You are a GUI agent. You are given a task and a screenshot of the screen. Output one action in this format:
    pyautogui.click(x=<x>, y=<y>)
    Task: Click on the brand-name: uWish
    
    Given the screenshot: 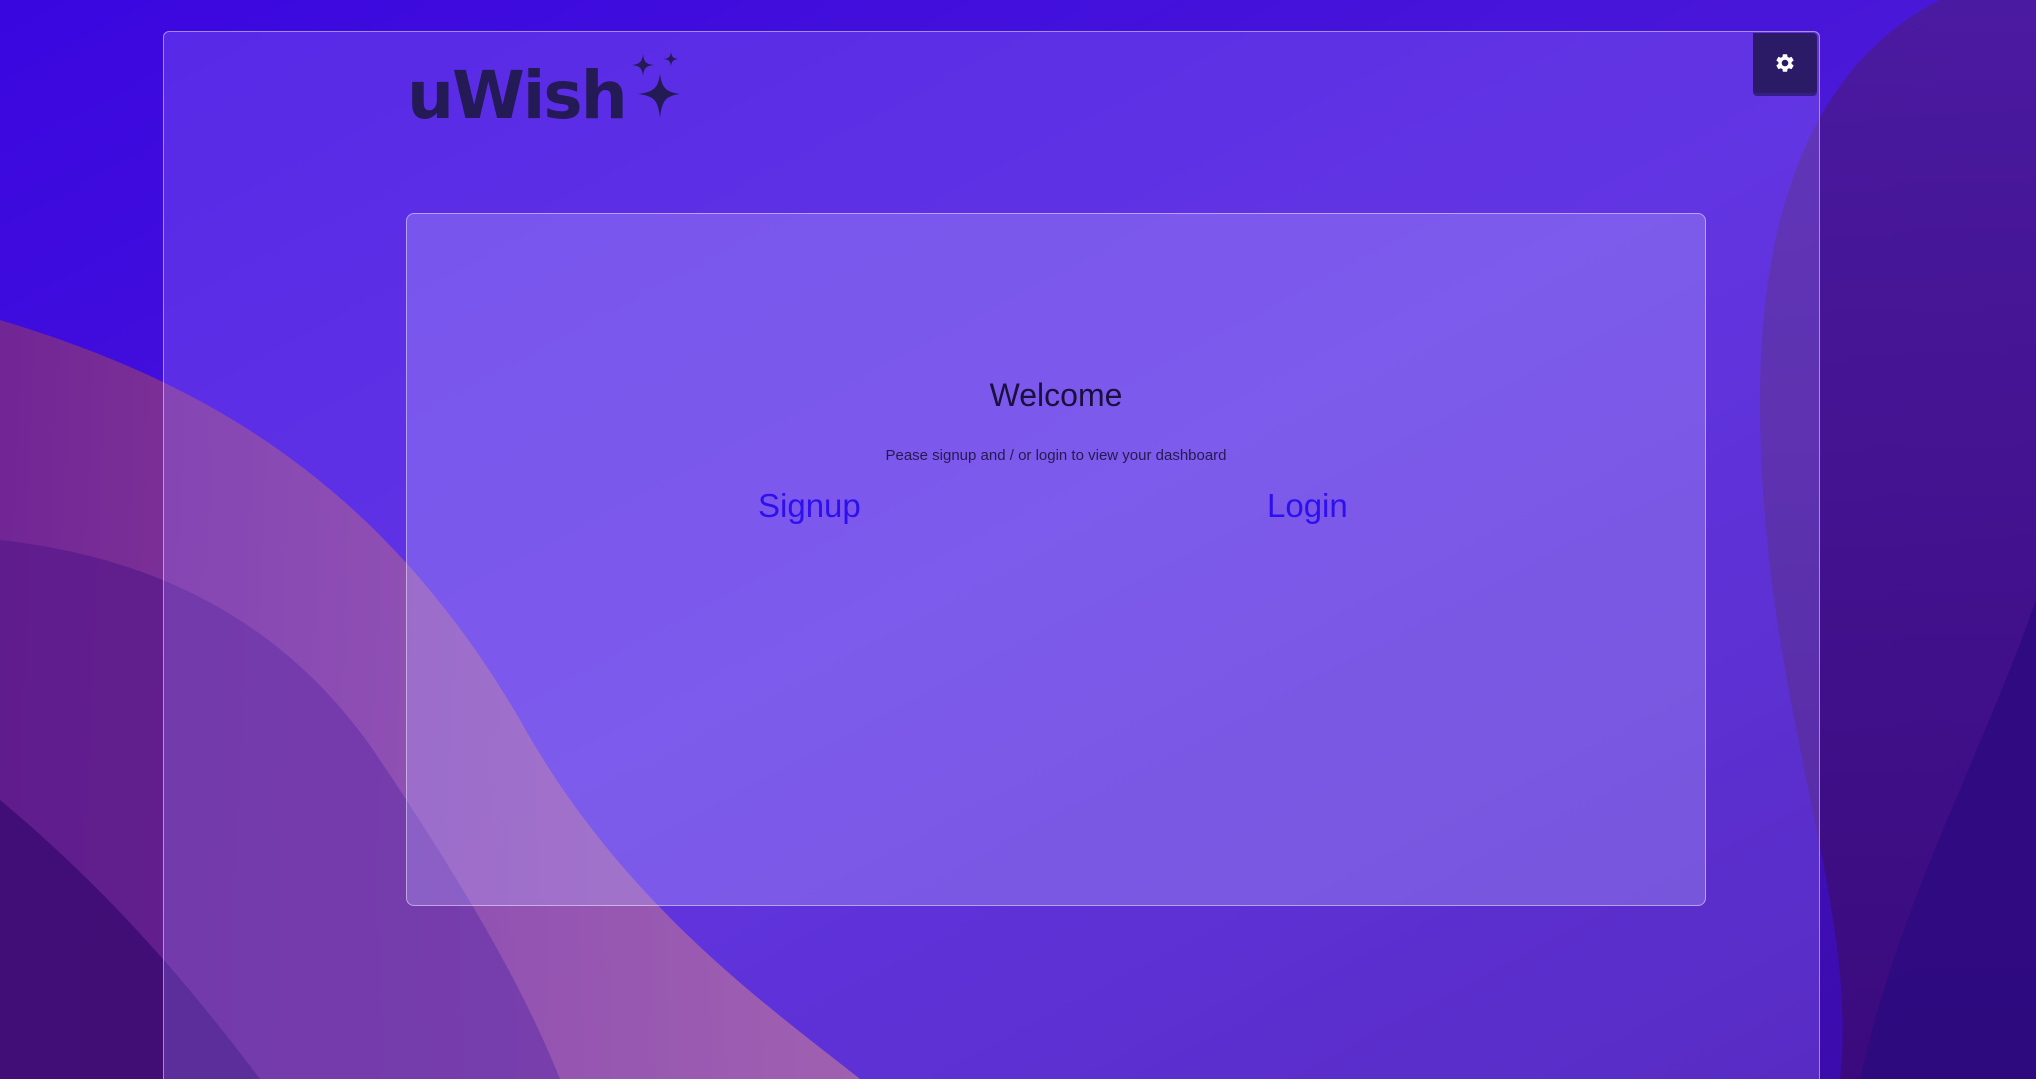 What is the action you would take?
    pyautogui.click(x=517, y=95)
    